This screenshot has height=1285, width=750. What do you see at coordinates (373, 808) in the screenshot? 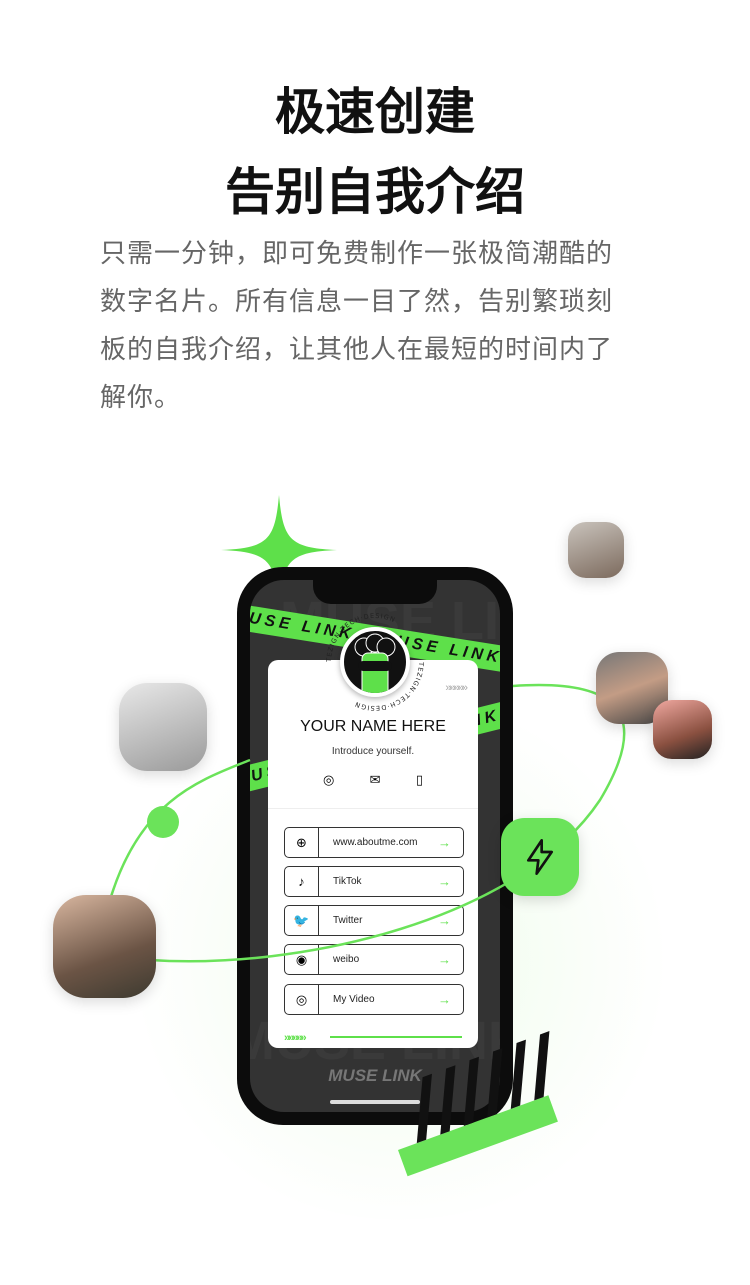
I see `divider` at bounding box center [373, 808].